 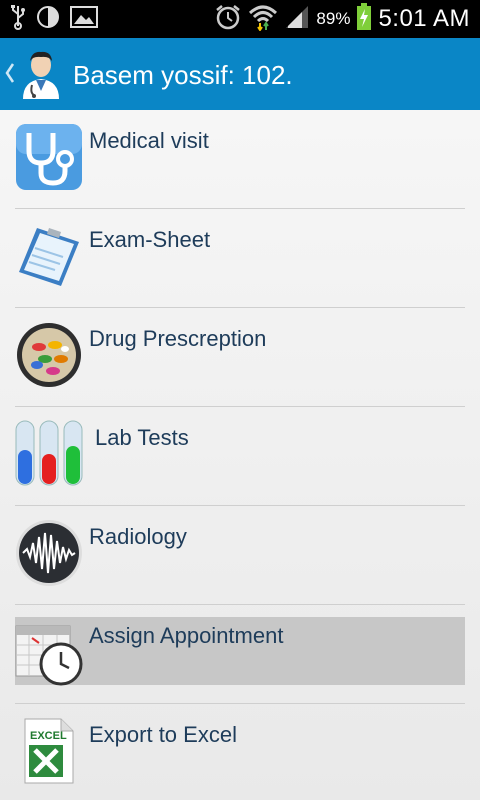 What do you see at coordinates (240, 258) in the screenshot?
I see `list-item-exam-sheet: Exam-Sheet` at bounding box center [240, 258].